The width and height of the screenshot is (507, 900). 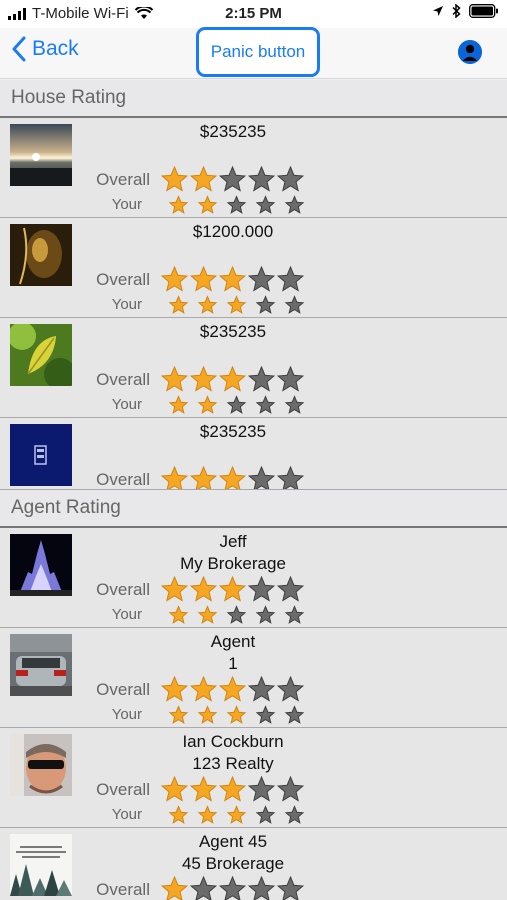 I want to click on house-row: $235235 Overall, so click(x=253, y=454).